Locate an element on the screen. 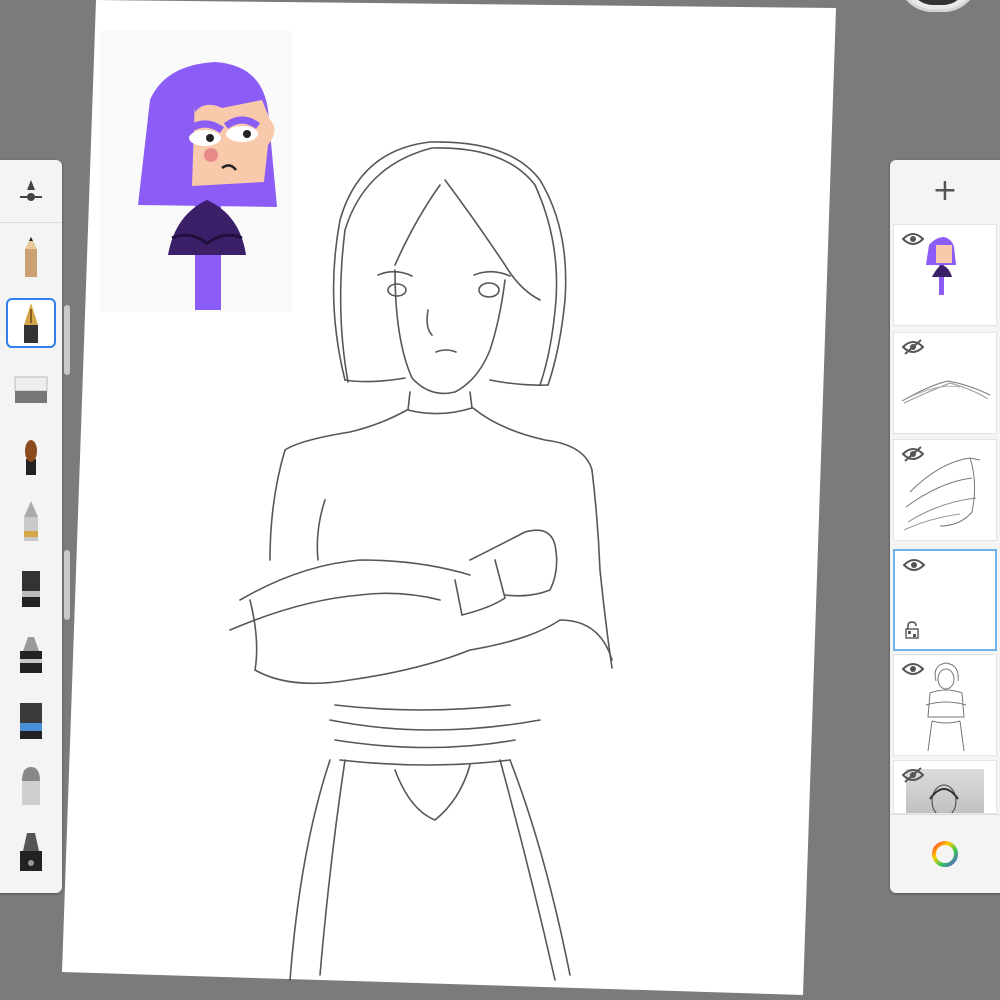 The height and width of the screenshot is (1000, 1000). brush-toolbar is located at coordinates (31, 526).